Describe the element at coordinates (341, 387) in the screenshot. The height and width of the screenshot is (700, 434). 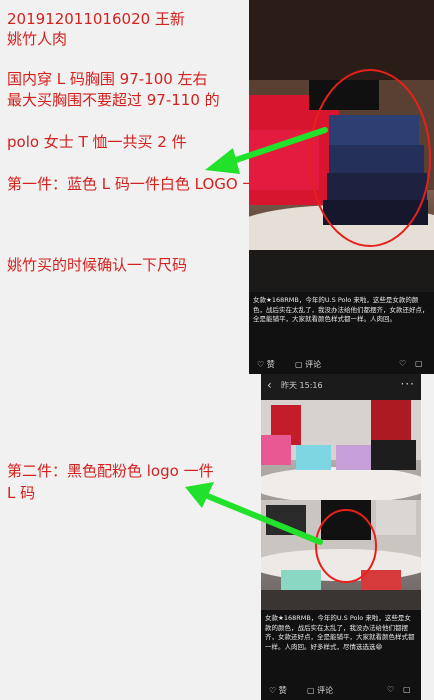
I see `moment-header: ‹ 昨天 15:16 ···` at that location.